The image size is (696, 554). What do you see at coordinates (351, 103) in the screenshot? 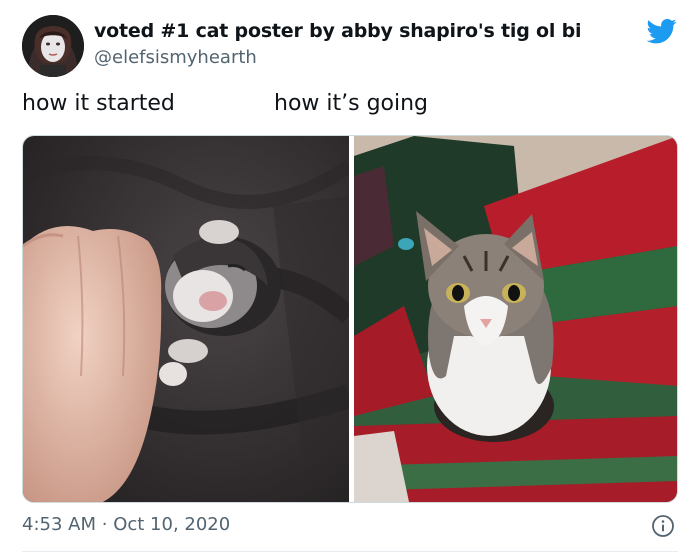
I see `caption-how-its-going: how it’s going` at bounding box center [351, 103].